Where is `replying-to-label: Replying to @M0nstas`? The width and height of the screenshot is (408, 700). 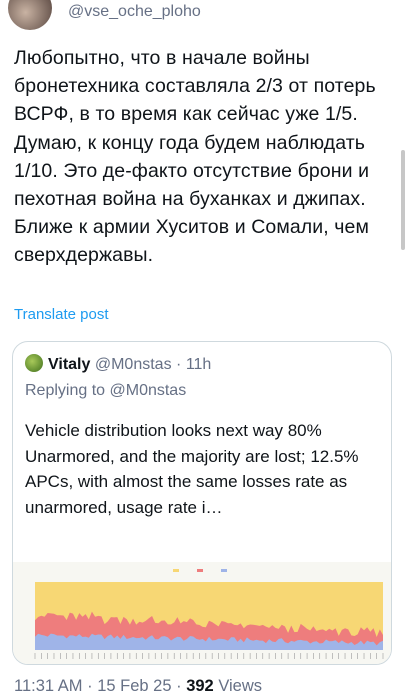
replying-to-label: Replying to @M0nstas is located at coordinates (105, 391).